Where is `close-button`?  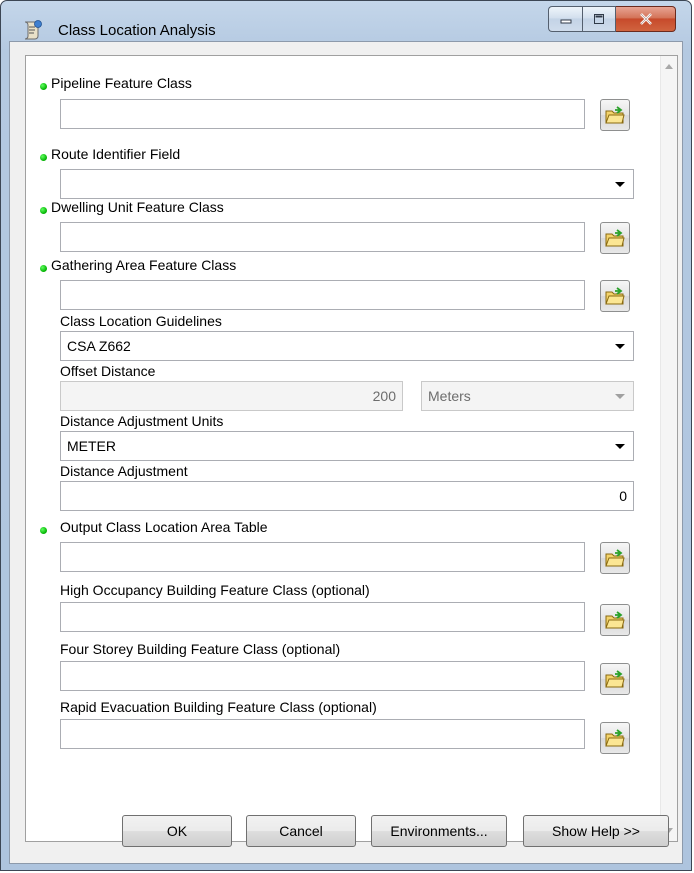
close-button is located at coordinates (646, 19).